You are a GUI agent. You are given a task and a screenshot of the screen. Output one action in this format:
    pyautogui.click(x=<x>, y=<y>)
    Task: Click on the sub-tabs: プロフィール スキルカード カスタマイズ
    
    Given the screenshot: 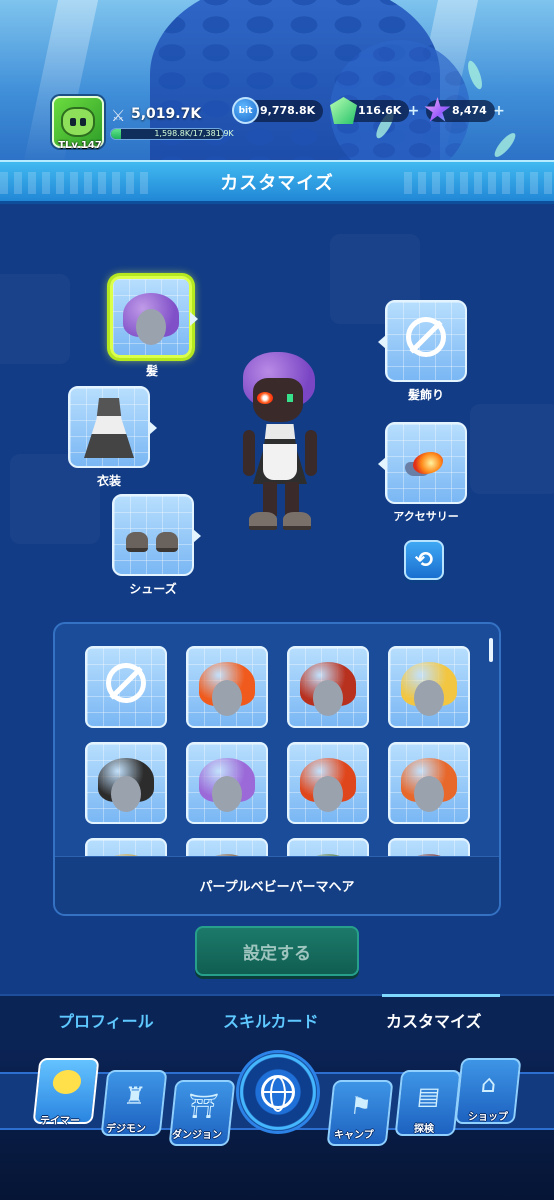 What is the action you would take?
    pyautogui.click(x=277, y=1022)
    